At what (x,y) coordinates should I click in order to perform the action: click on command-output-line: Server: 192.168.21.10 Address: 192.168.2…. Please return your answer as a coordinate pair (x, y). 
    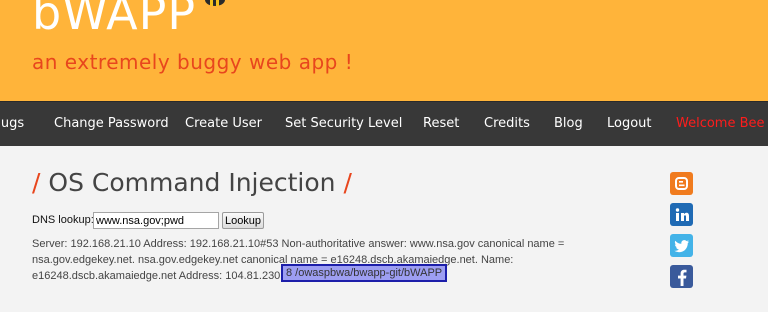
    Looking at the image, I should click on (298, 244).